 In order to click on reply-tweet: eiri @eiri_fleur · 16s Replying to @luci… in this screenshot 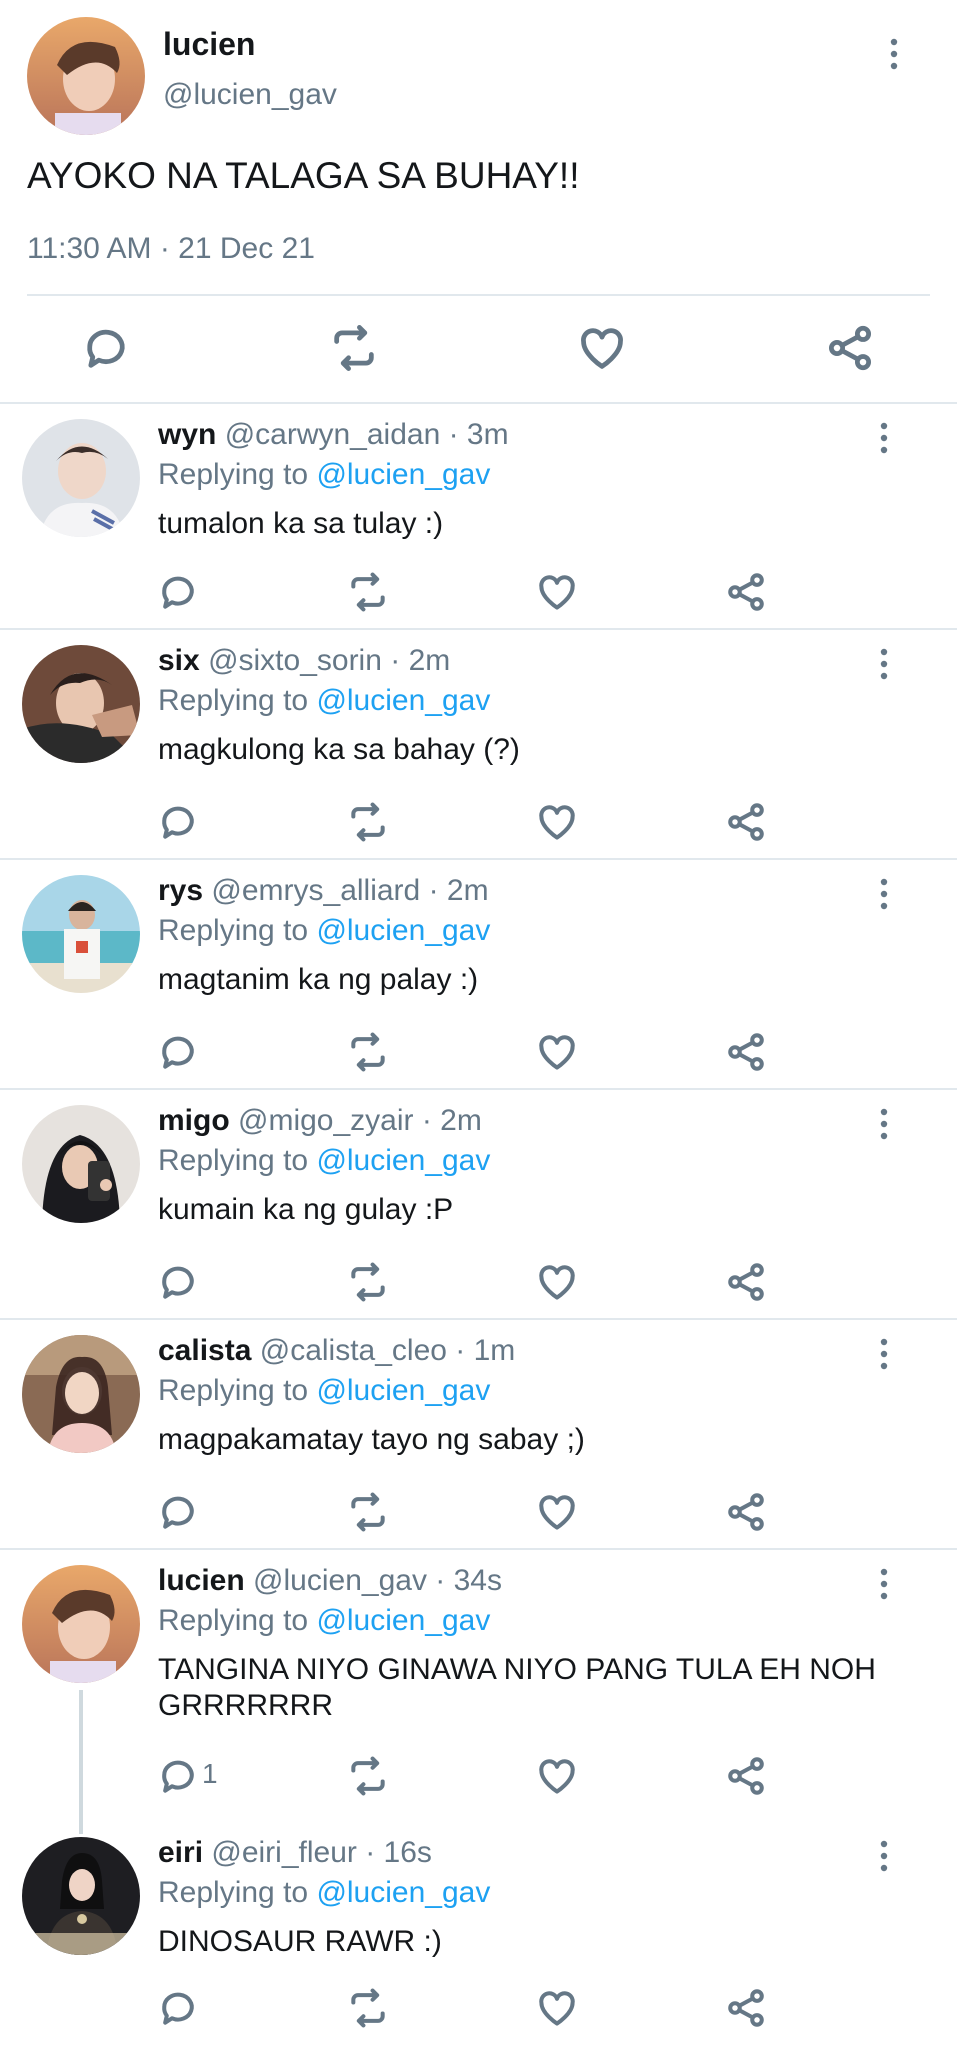, I will do `click(478, 1935)`.